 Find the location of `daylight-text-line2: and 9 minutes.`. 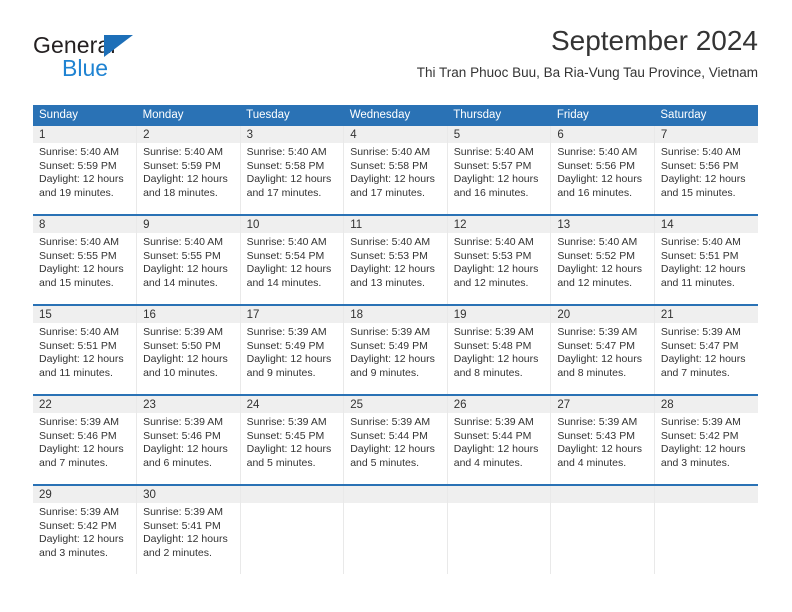

daylight-text-line2: and 9 minutes. is located at coordinates (281, 372).